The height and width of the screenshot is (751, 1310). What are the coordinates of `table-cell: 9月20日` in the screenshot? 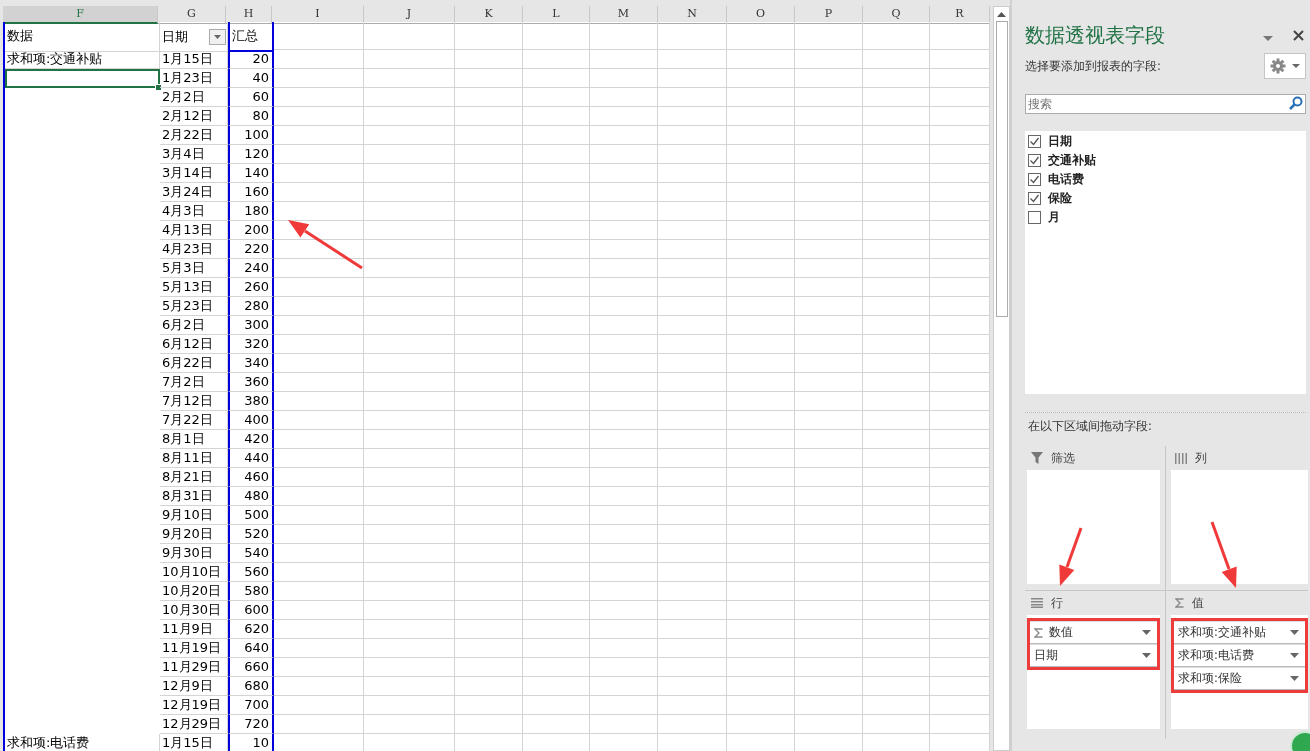 It's located at (194, 534).